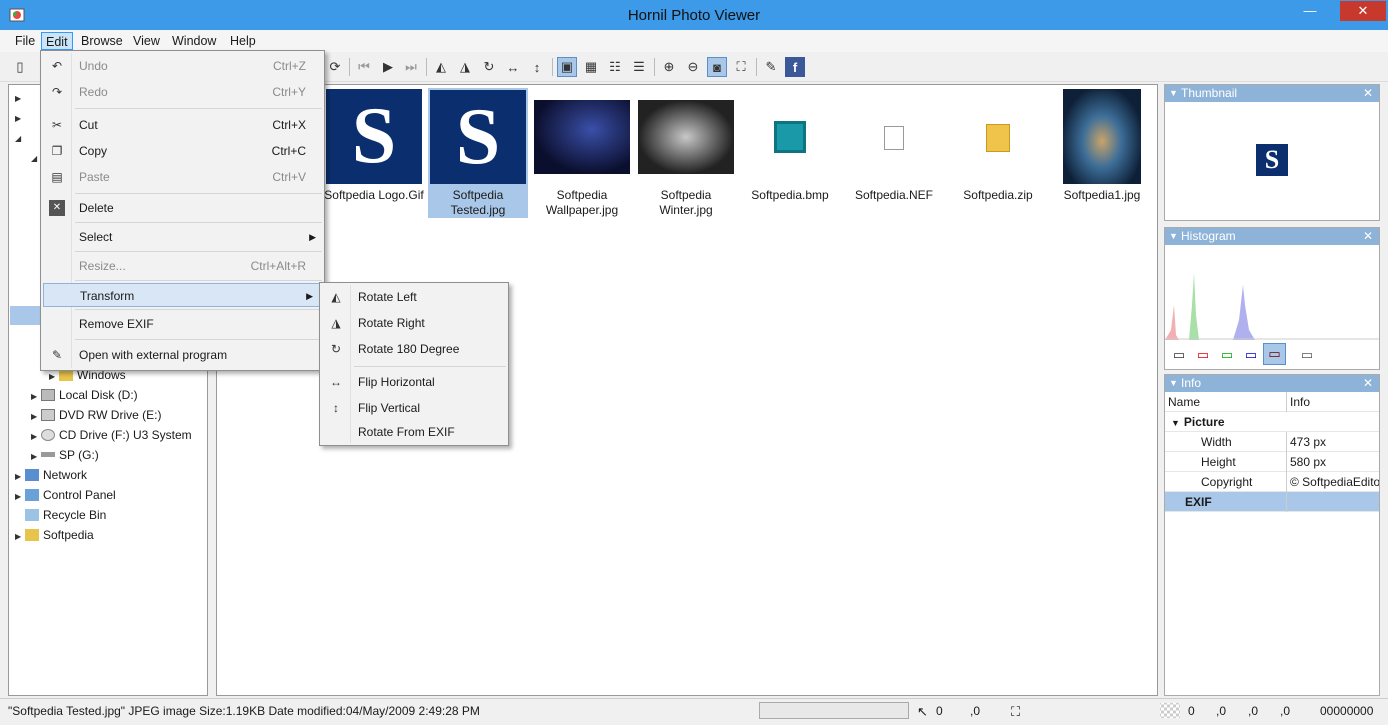 Image resolution: width=1388 pixels, height=725 pixels. Describe the element at coordinates (1274, 354) in the screenshot. I see `histogram-rgb-icon: ▭` at that location.